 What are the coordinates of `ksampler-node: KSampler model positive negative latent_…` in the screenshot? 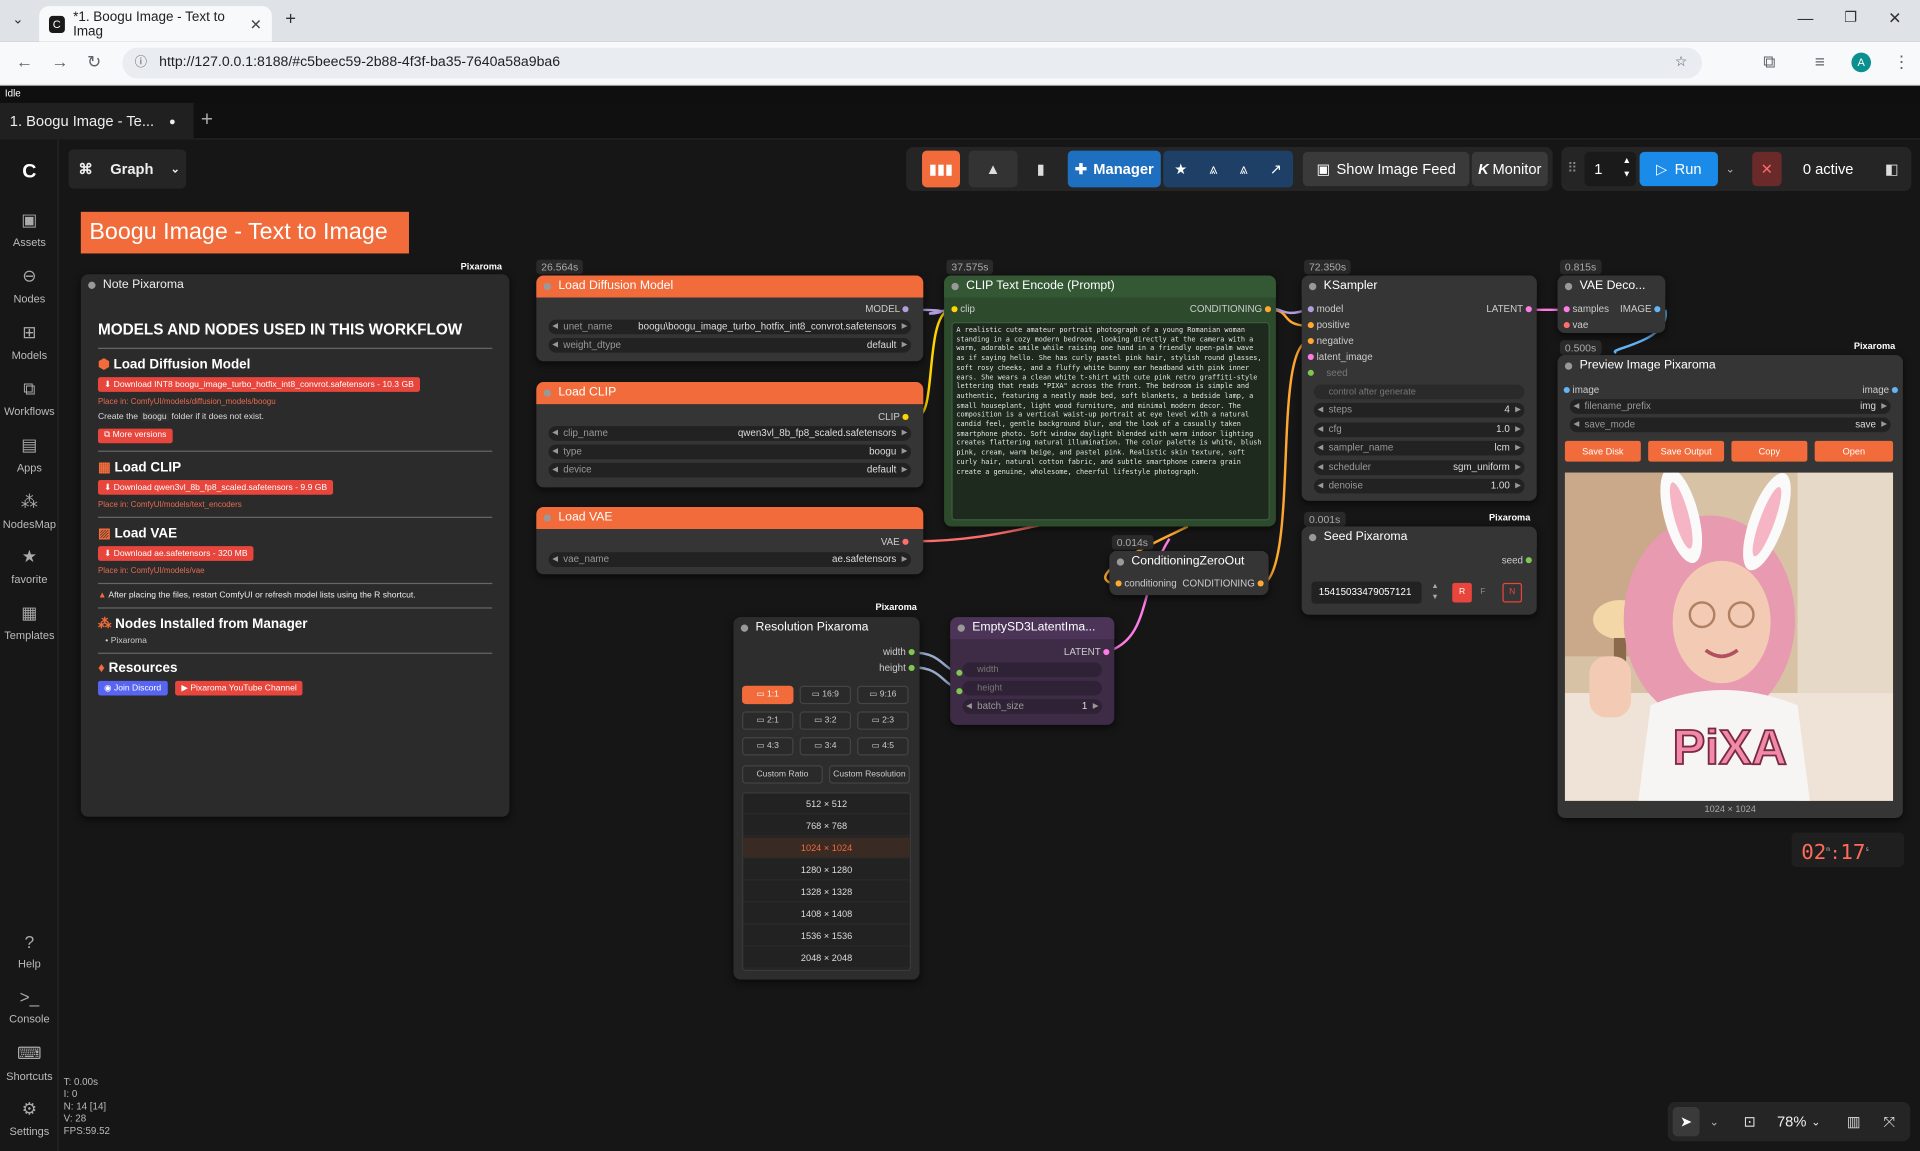 It's located at (1419, 388).